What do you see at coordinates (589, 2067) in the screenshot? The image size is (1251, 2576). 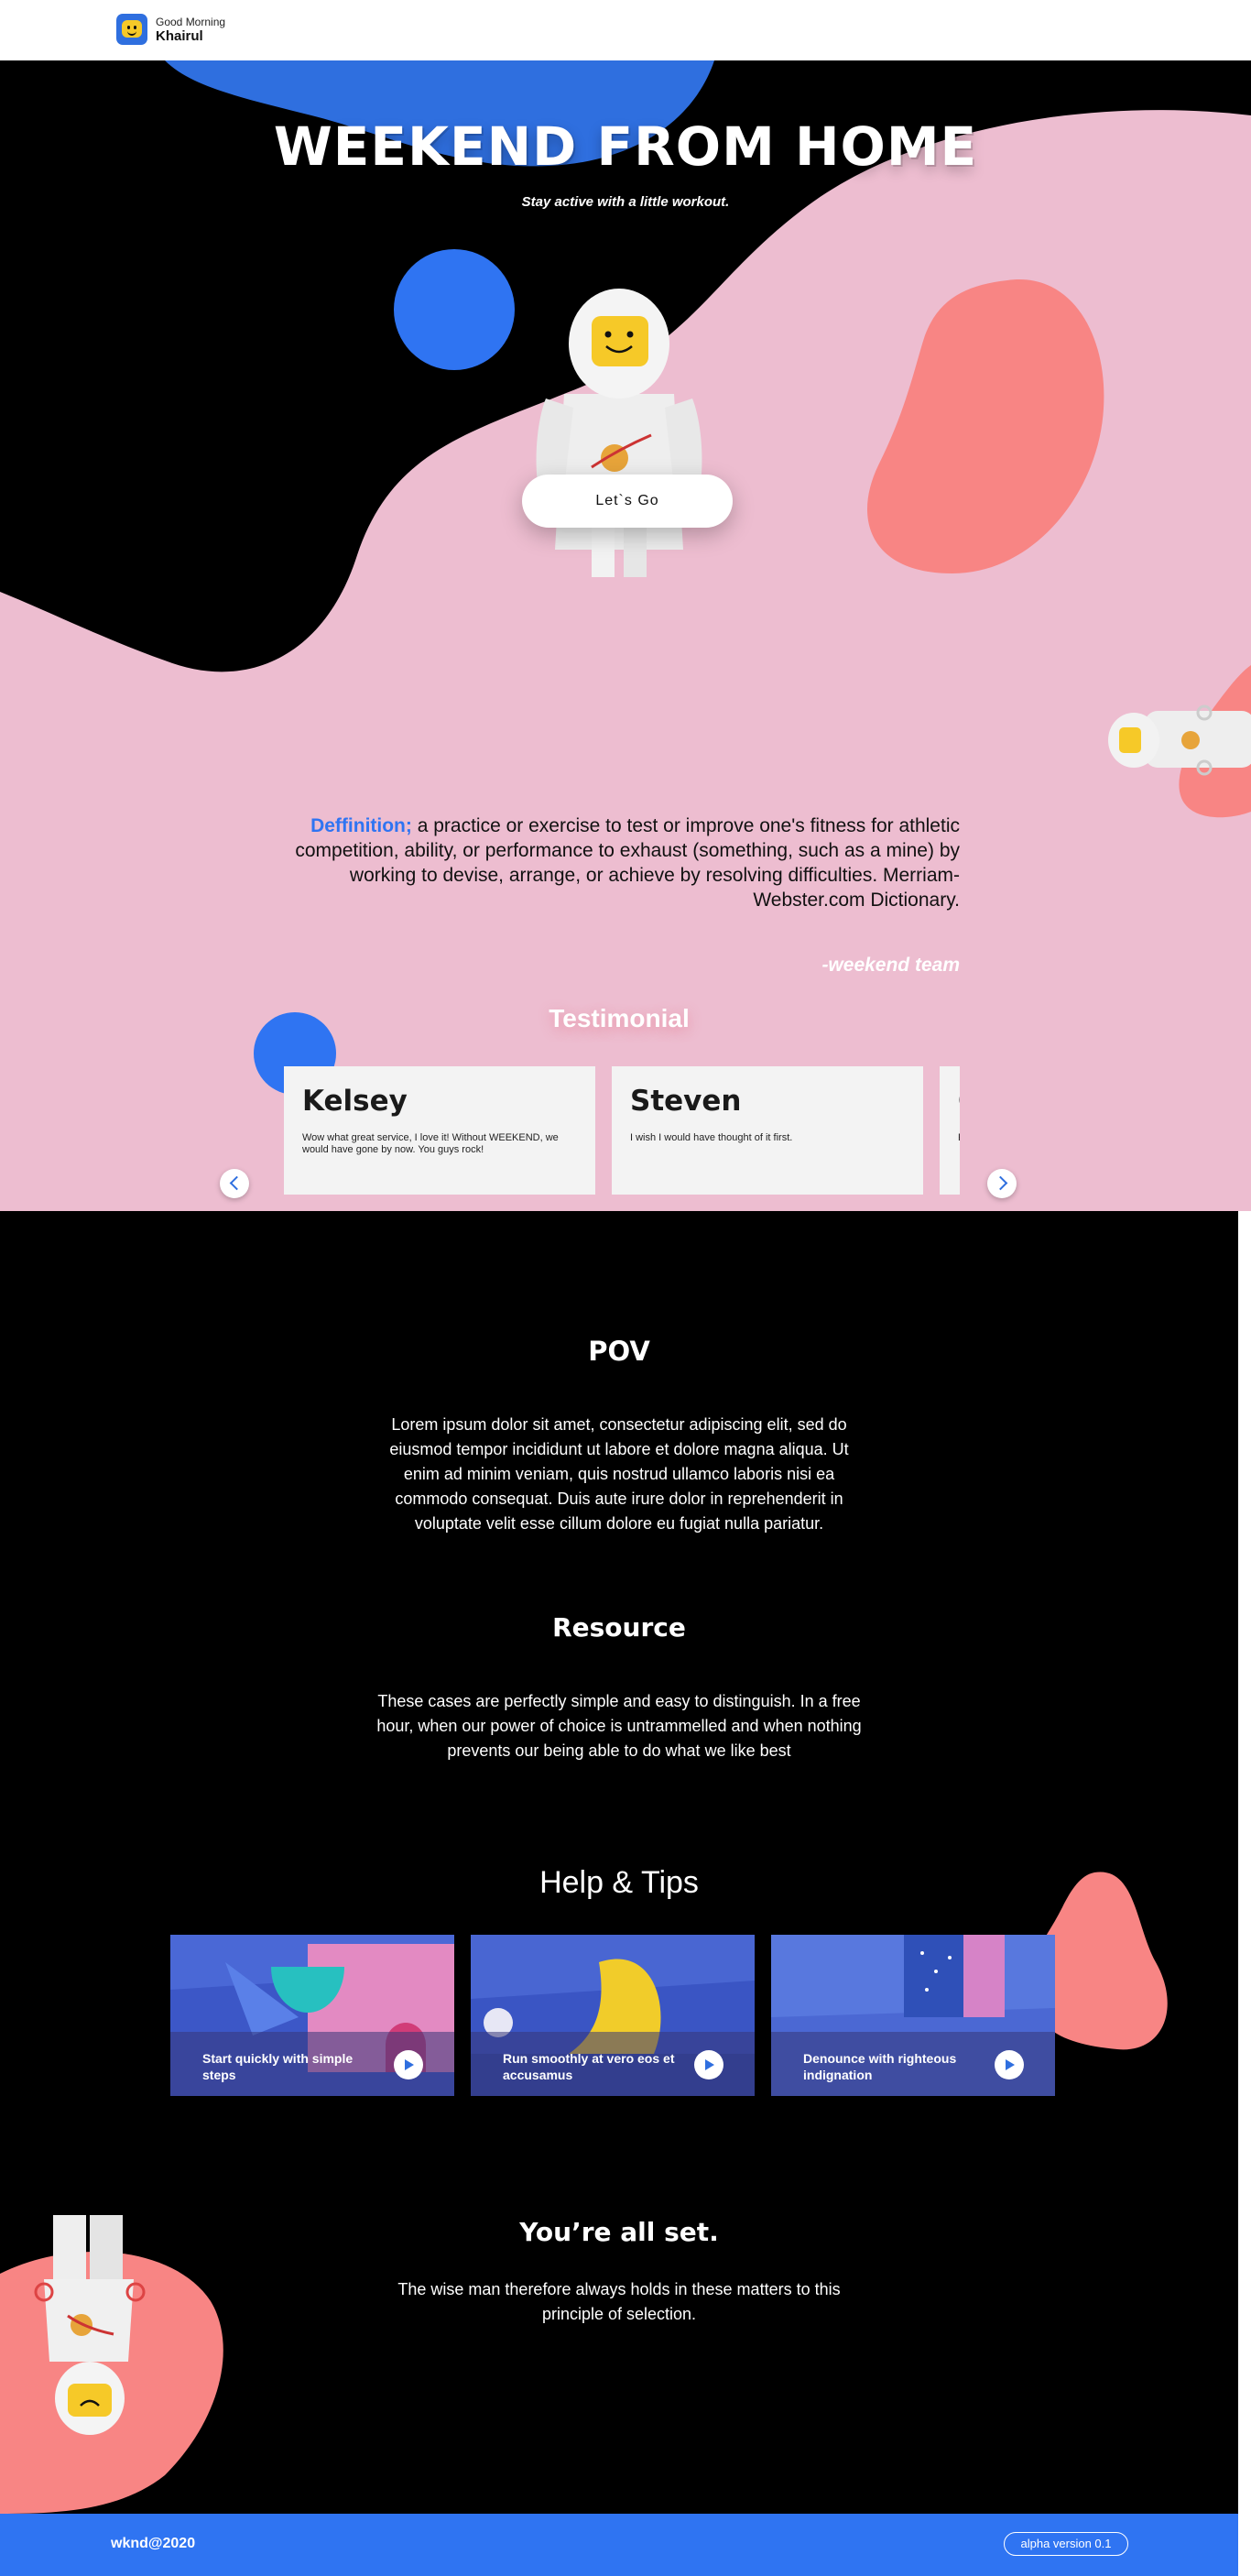 I see `help-card-label: Run smoothly at vero eos et accusamus` at bounding box center [589, 2067].